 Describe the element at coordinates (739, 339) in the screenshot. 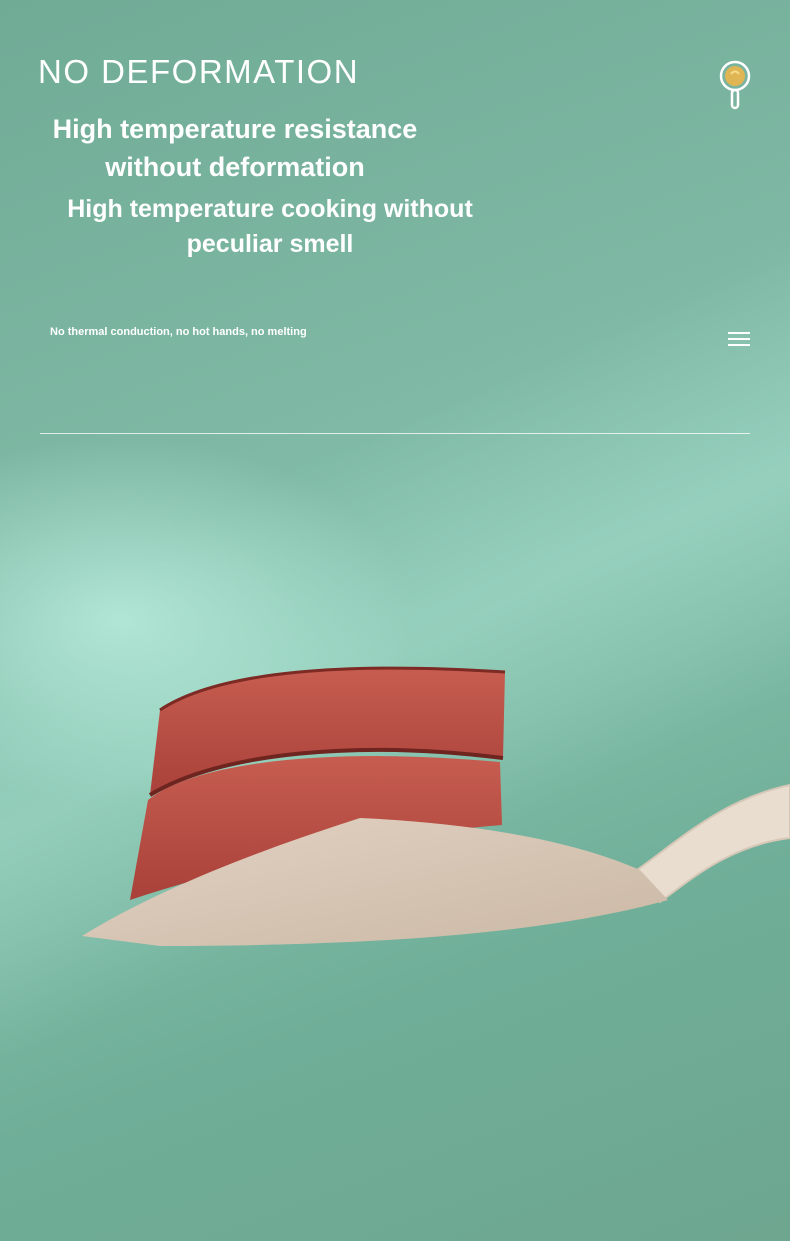

I see `hamburger-menu-icon` at that location.